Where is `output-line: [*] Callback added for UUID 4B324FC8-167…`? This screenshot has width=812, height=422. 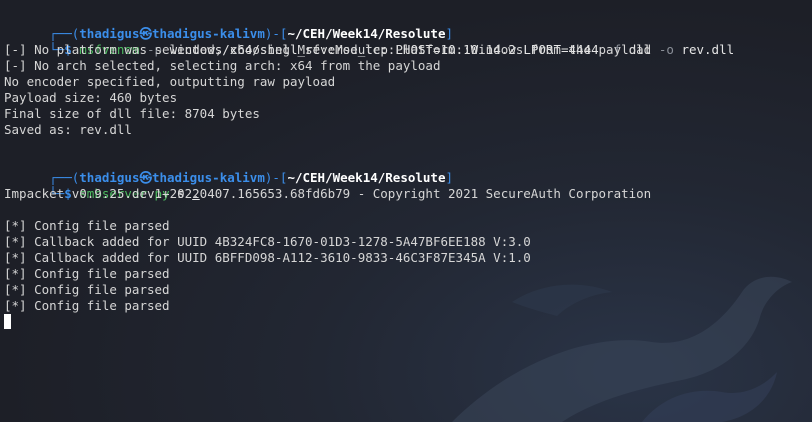
output-line: [*] Callback added for UUID 4B324FC8-167… is located at coordinates (267, 241).